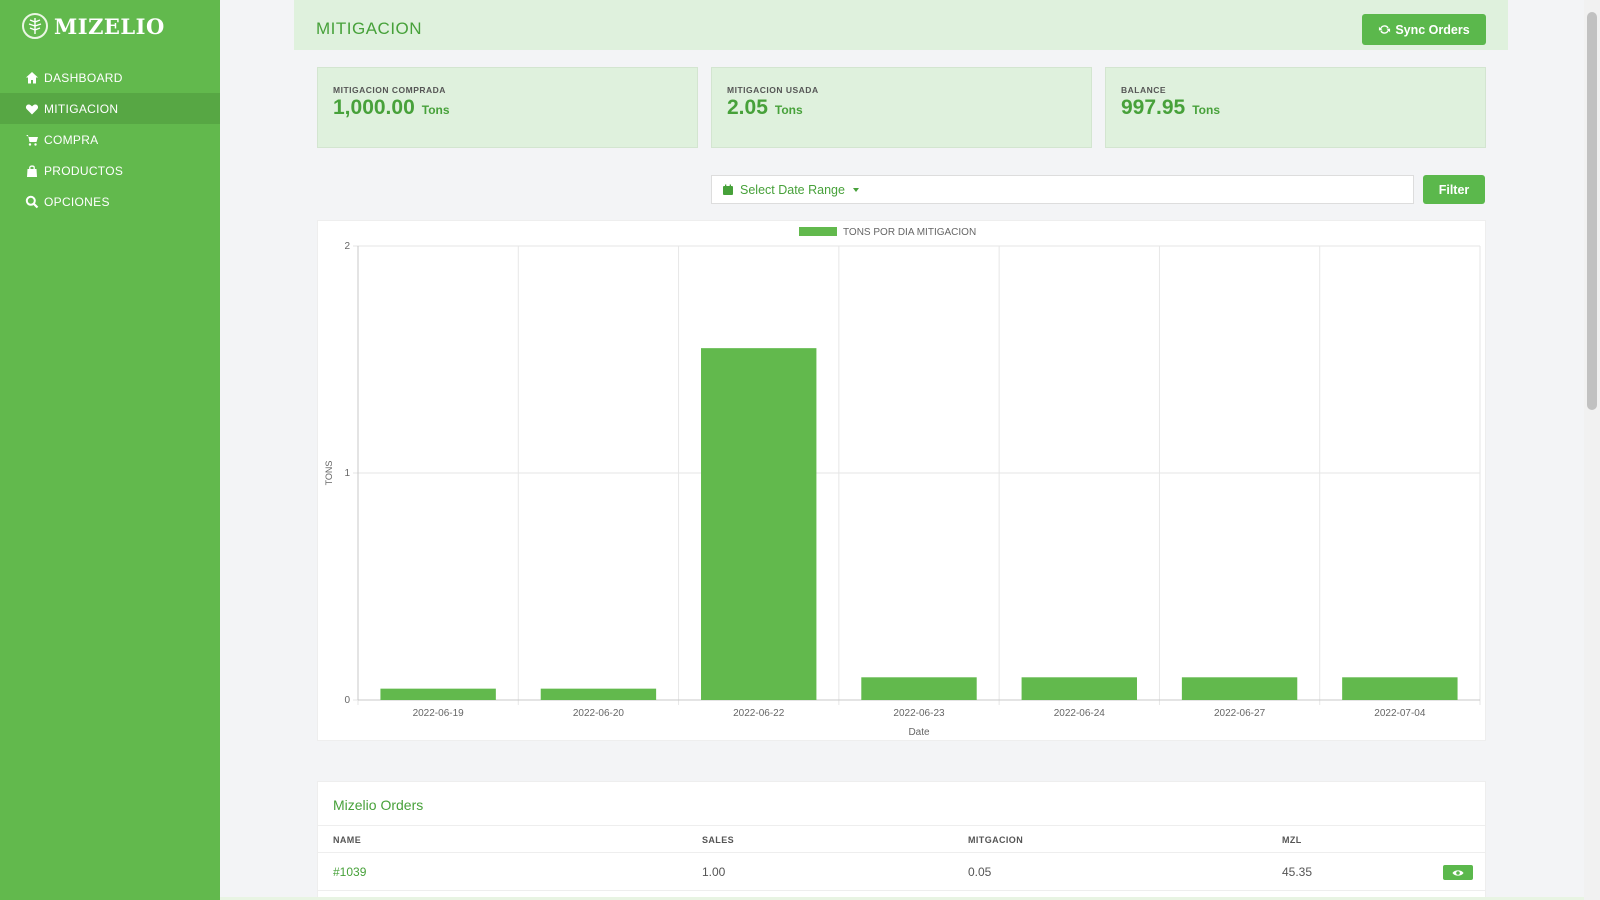  Describe the element at coordinates (347, 473) in the screenshot. I see `y-tick-label: 1` at that location.